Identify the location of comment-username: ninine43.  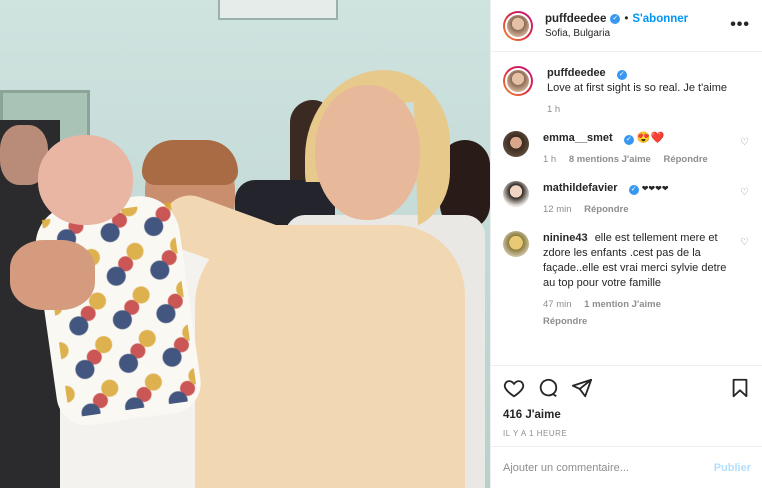
(565, 238).